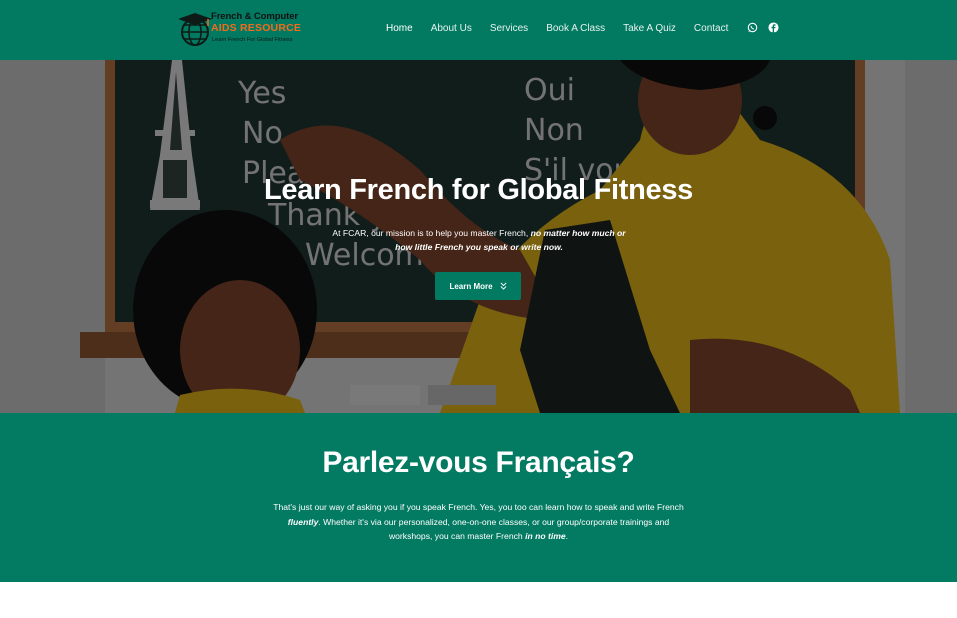  I want to click on nav-book-a-class: Book A Class, so click(575, 28).